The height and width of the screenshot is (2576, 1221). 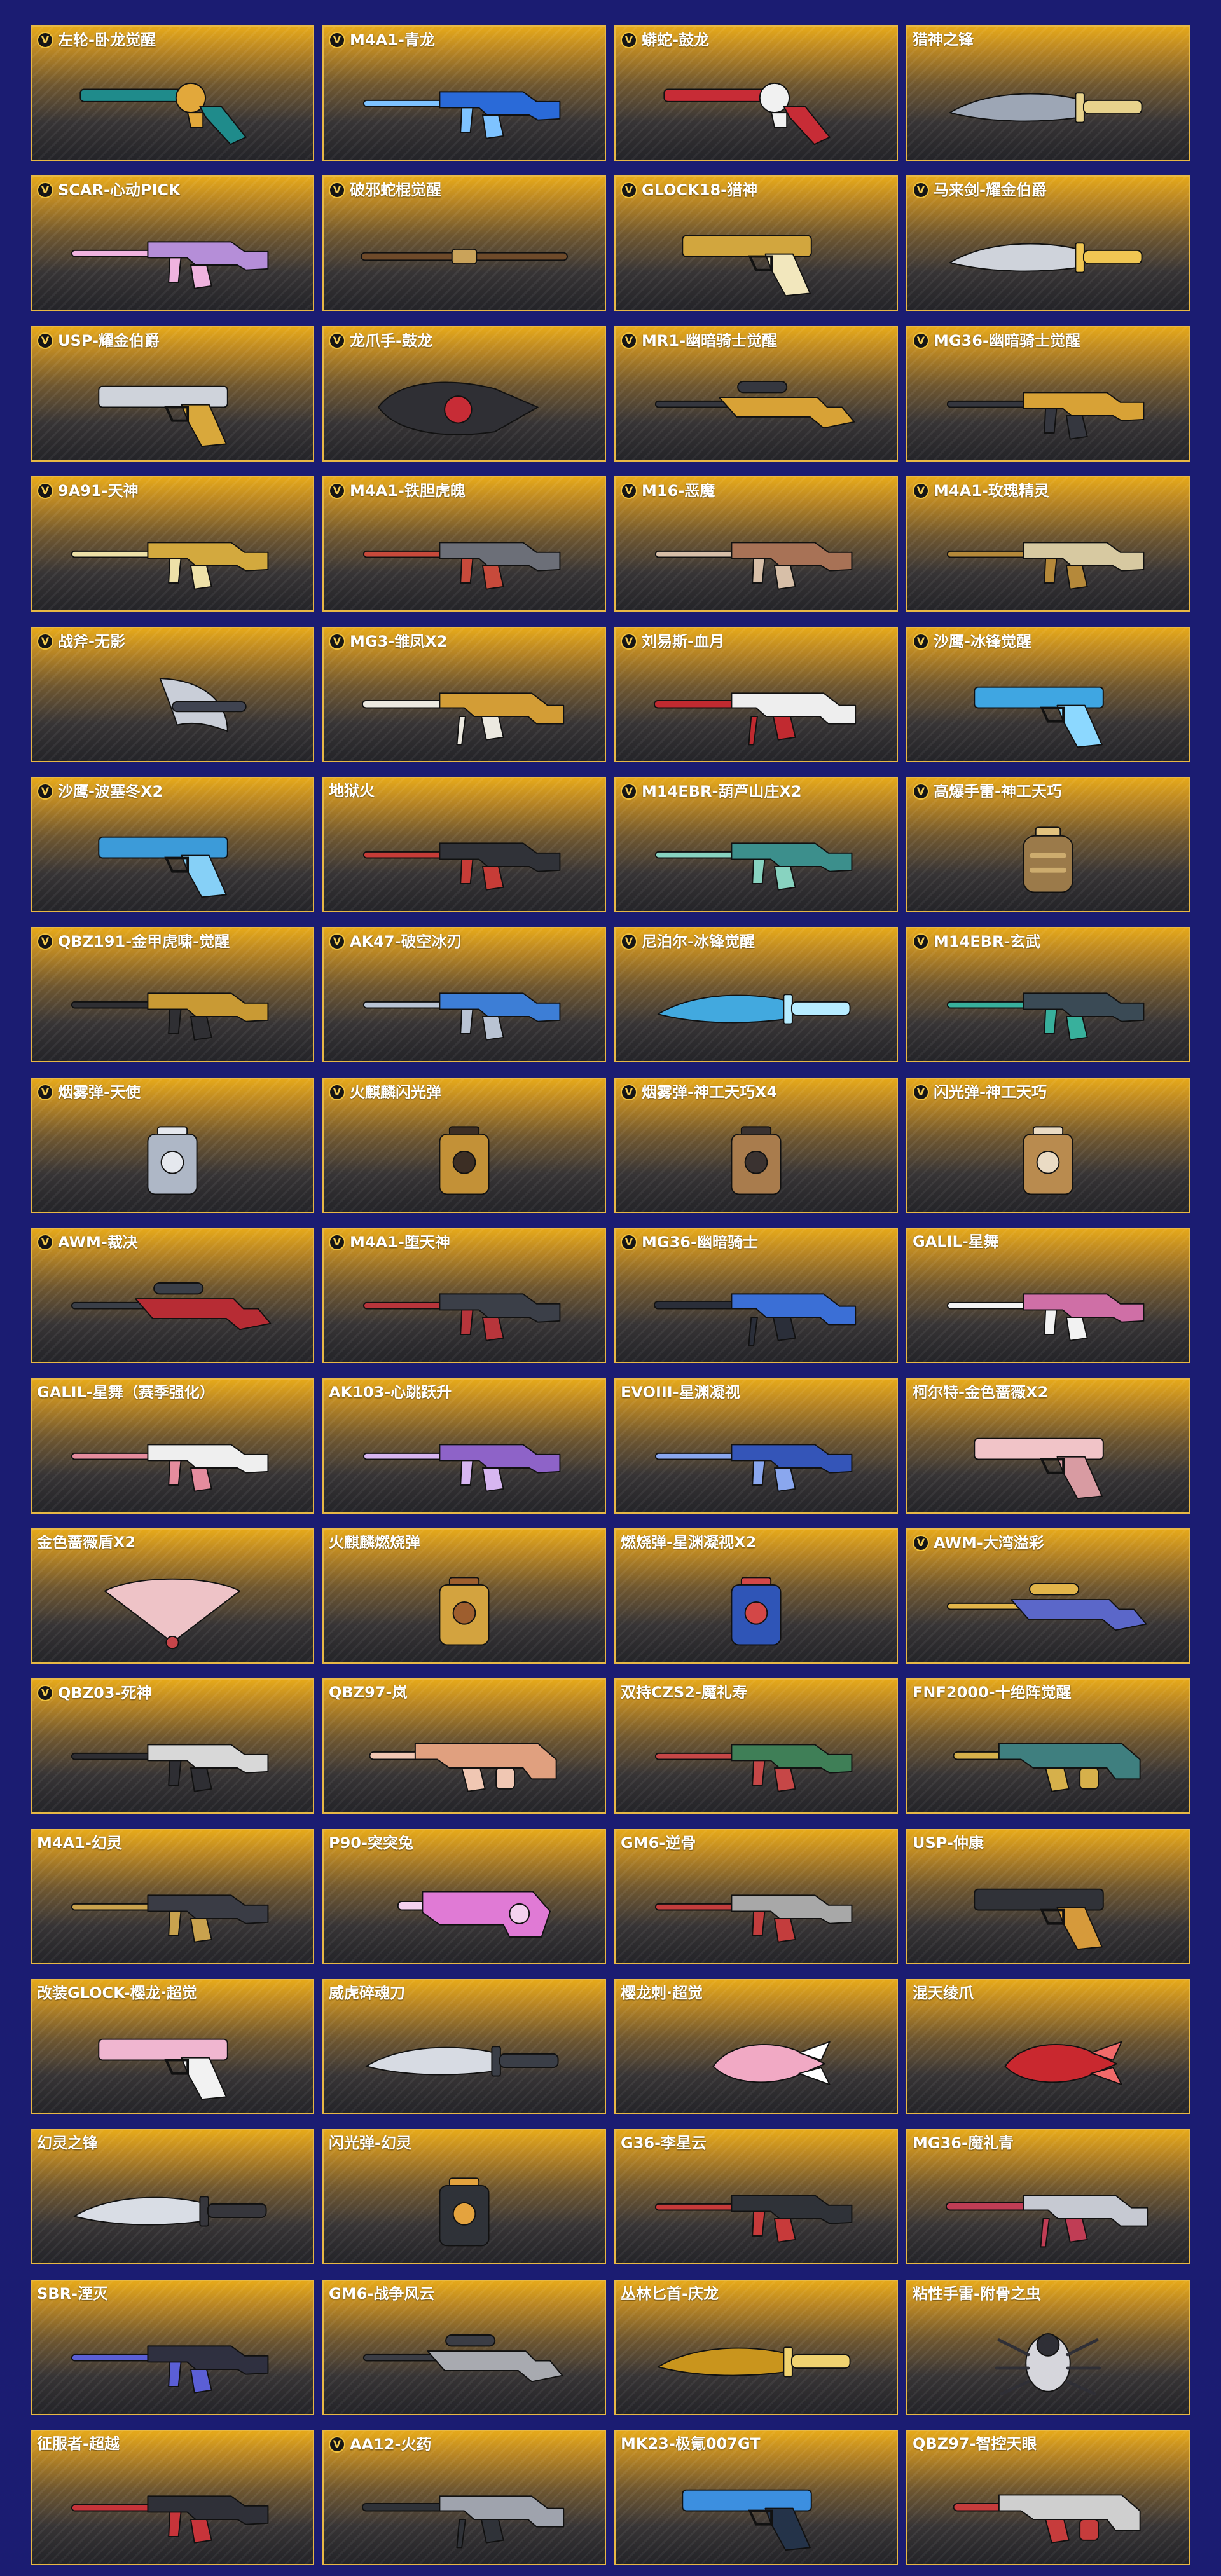 What do you see at coordinates (464, 544) in the screenshot?
I see `weapon-card: V M4A1-铁胆虎魄` at bounding box center [464, 544].